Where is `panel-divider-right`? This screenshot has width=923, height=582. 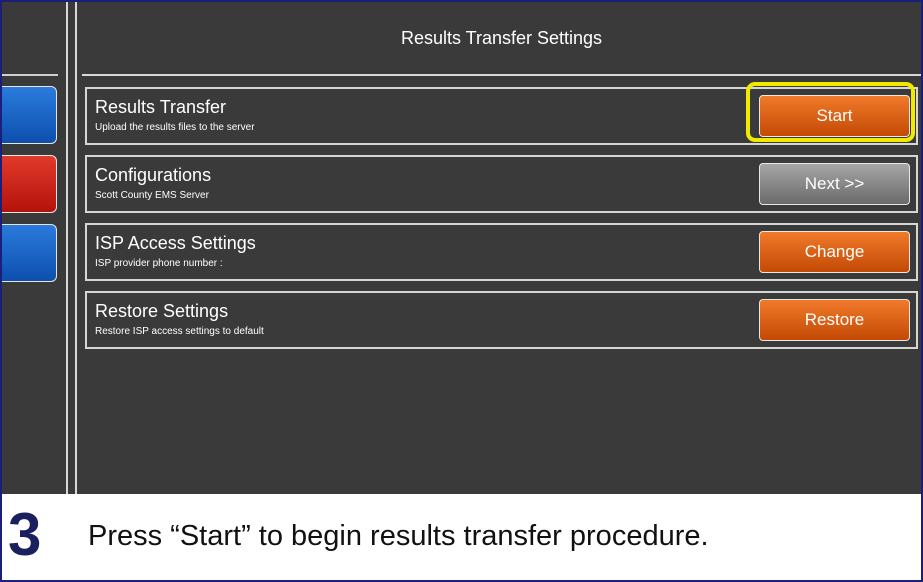 panel-divider-right is located at coordinates (76, 248).